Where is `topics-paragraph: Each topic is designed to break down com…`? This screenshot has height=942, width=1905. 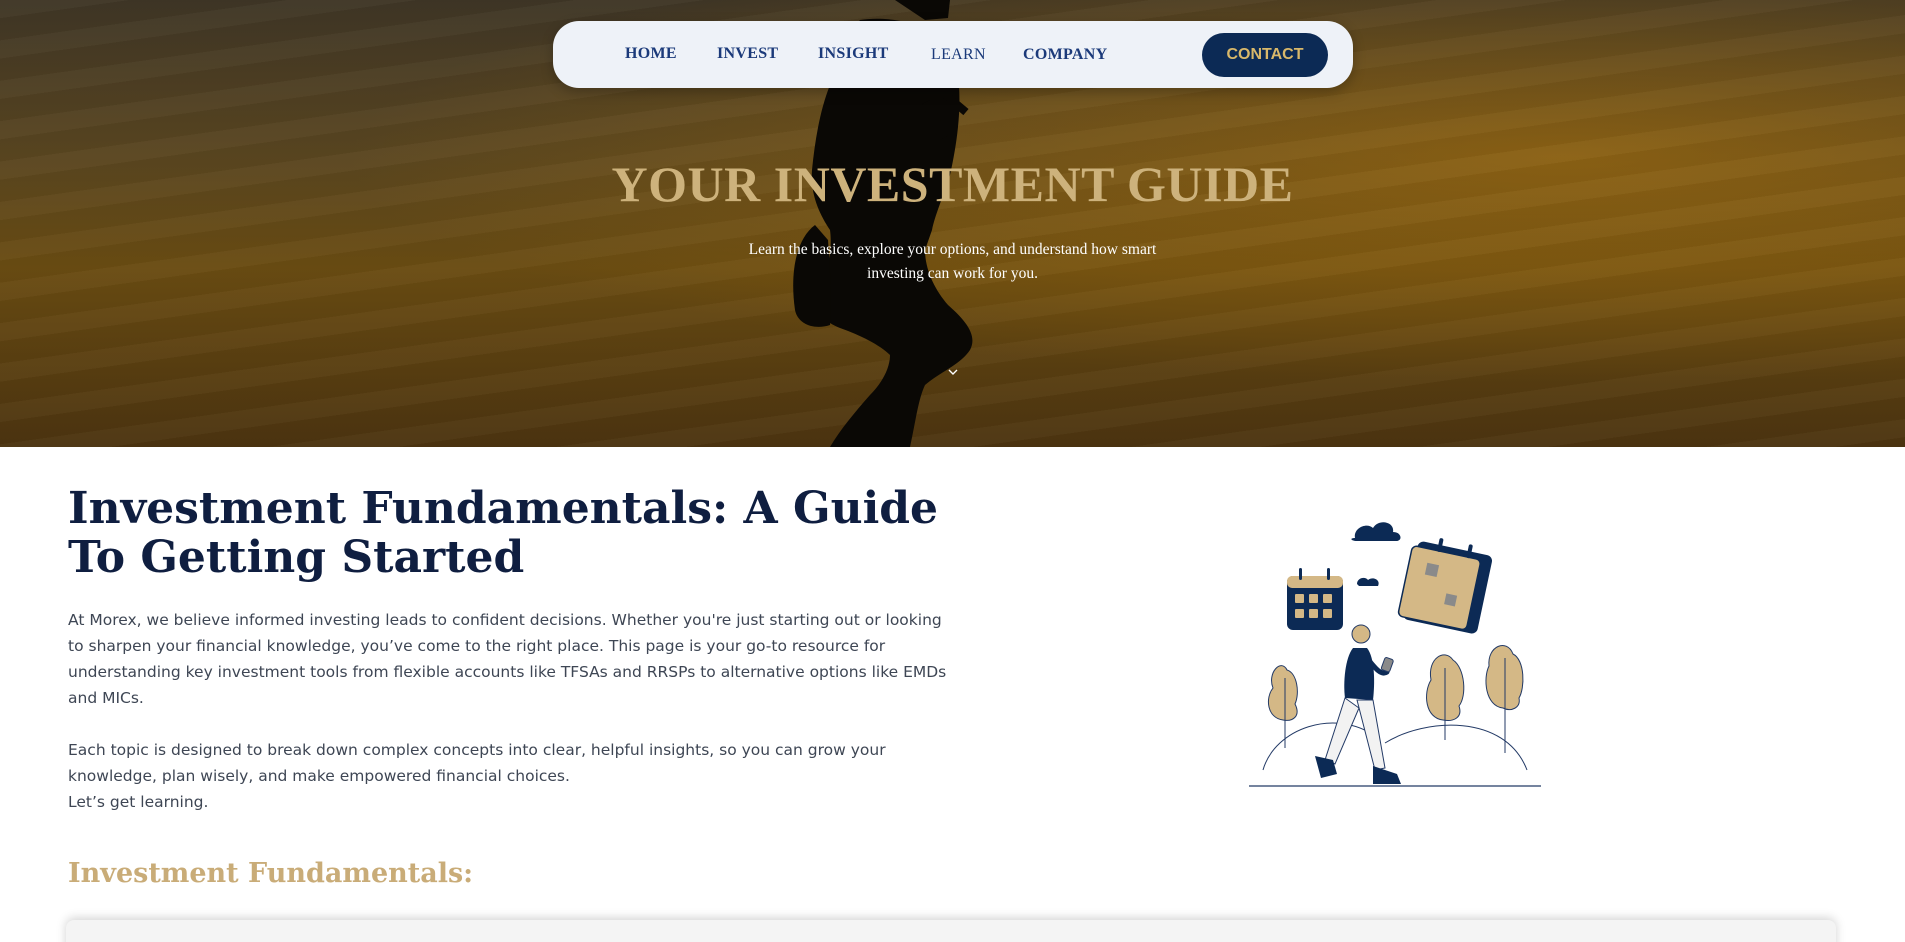 topics-paragraph: Each topic is designed to break down com… is located at coordinates (477, 763).